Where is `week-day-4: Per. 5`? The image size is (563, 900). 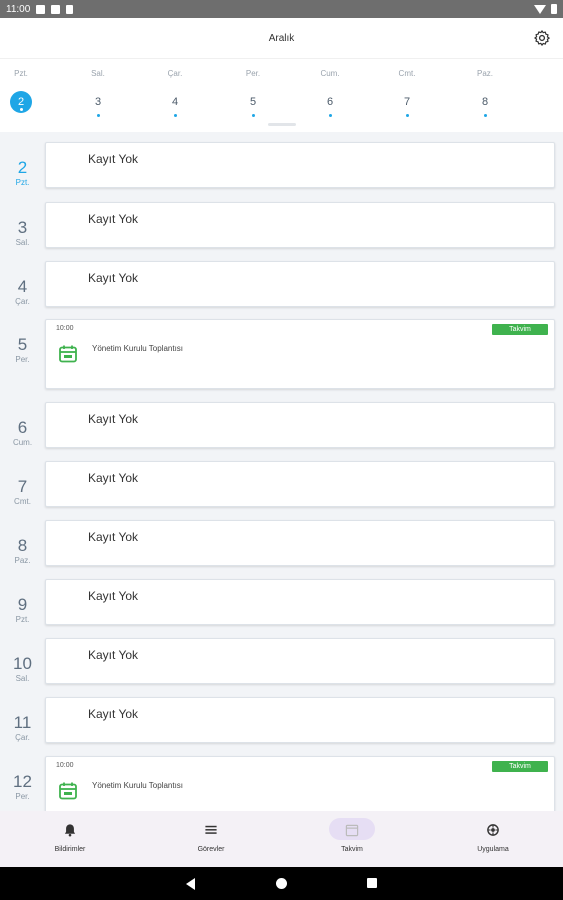 week-day-4: Per. 5 is located at coordinates (253, 93).